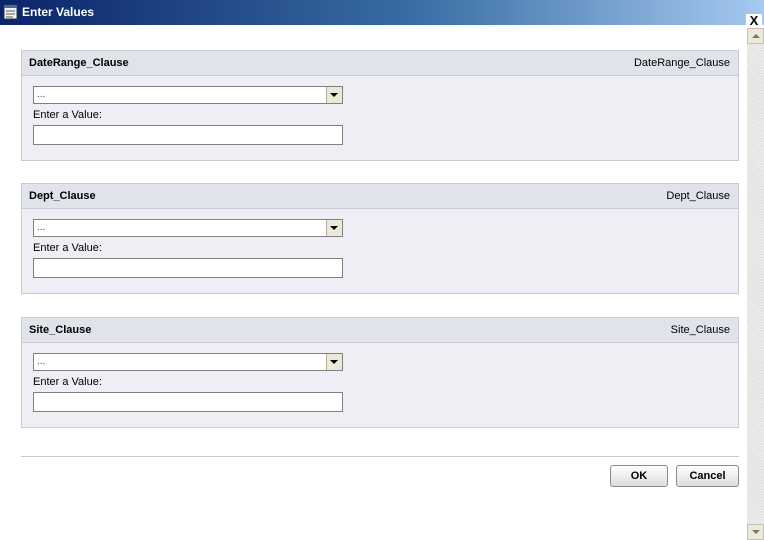  What do you see at coordinates (11, 12) in the screenshot?
I see `window-icon` at bounding box center [11, 12].